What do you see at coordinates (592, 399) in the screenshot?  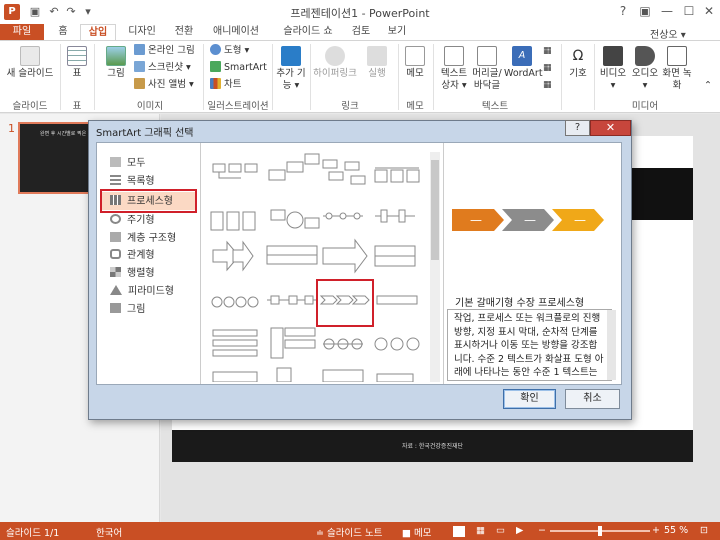 I see `cancel-button: 취소` at bounding box center [592, 399].